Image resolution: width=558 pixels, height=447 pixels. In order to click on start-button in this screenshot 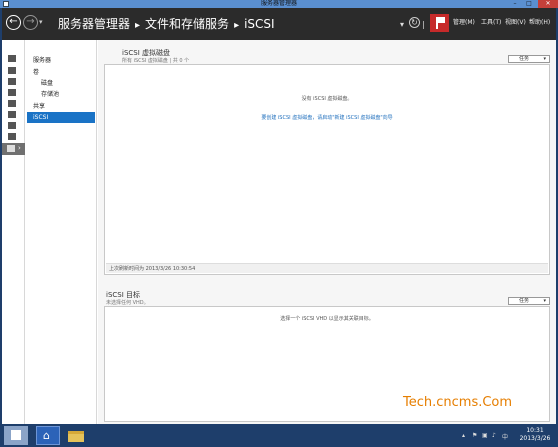, I will do `click(16, 435)`.